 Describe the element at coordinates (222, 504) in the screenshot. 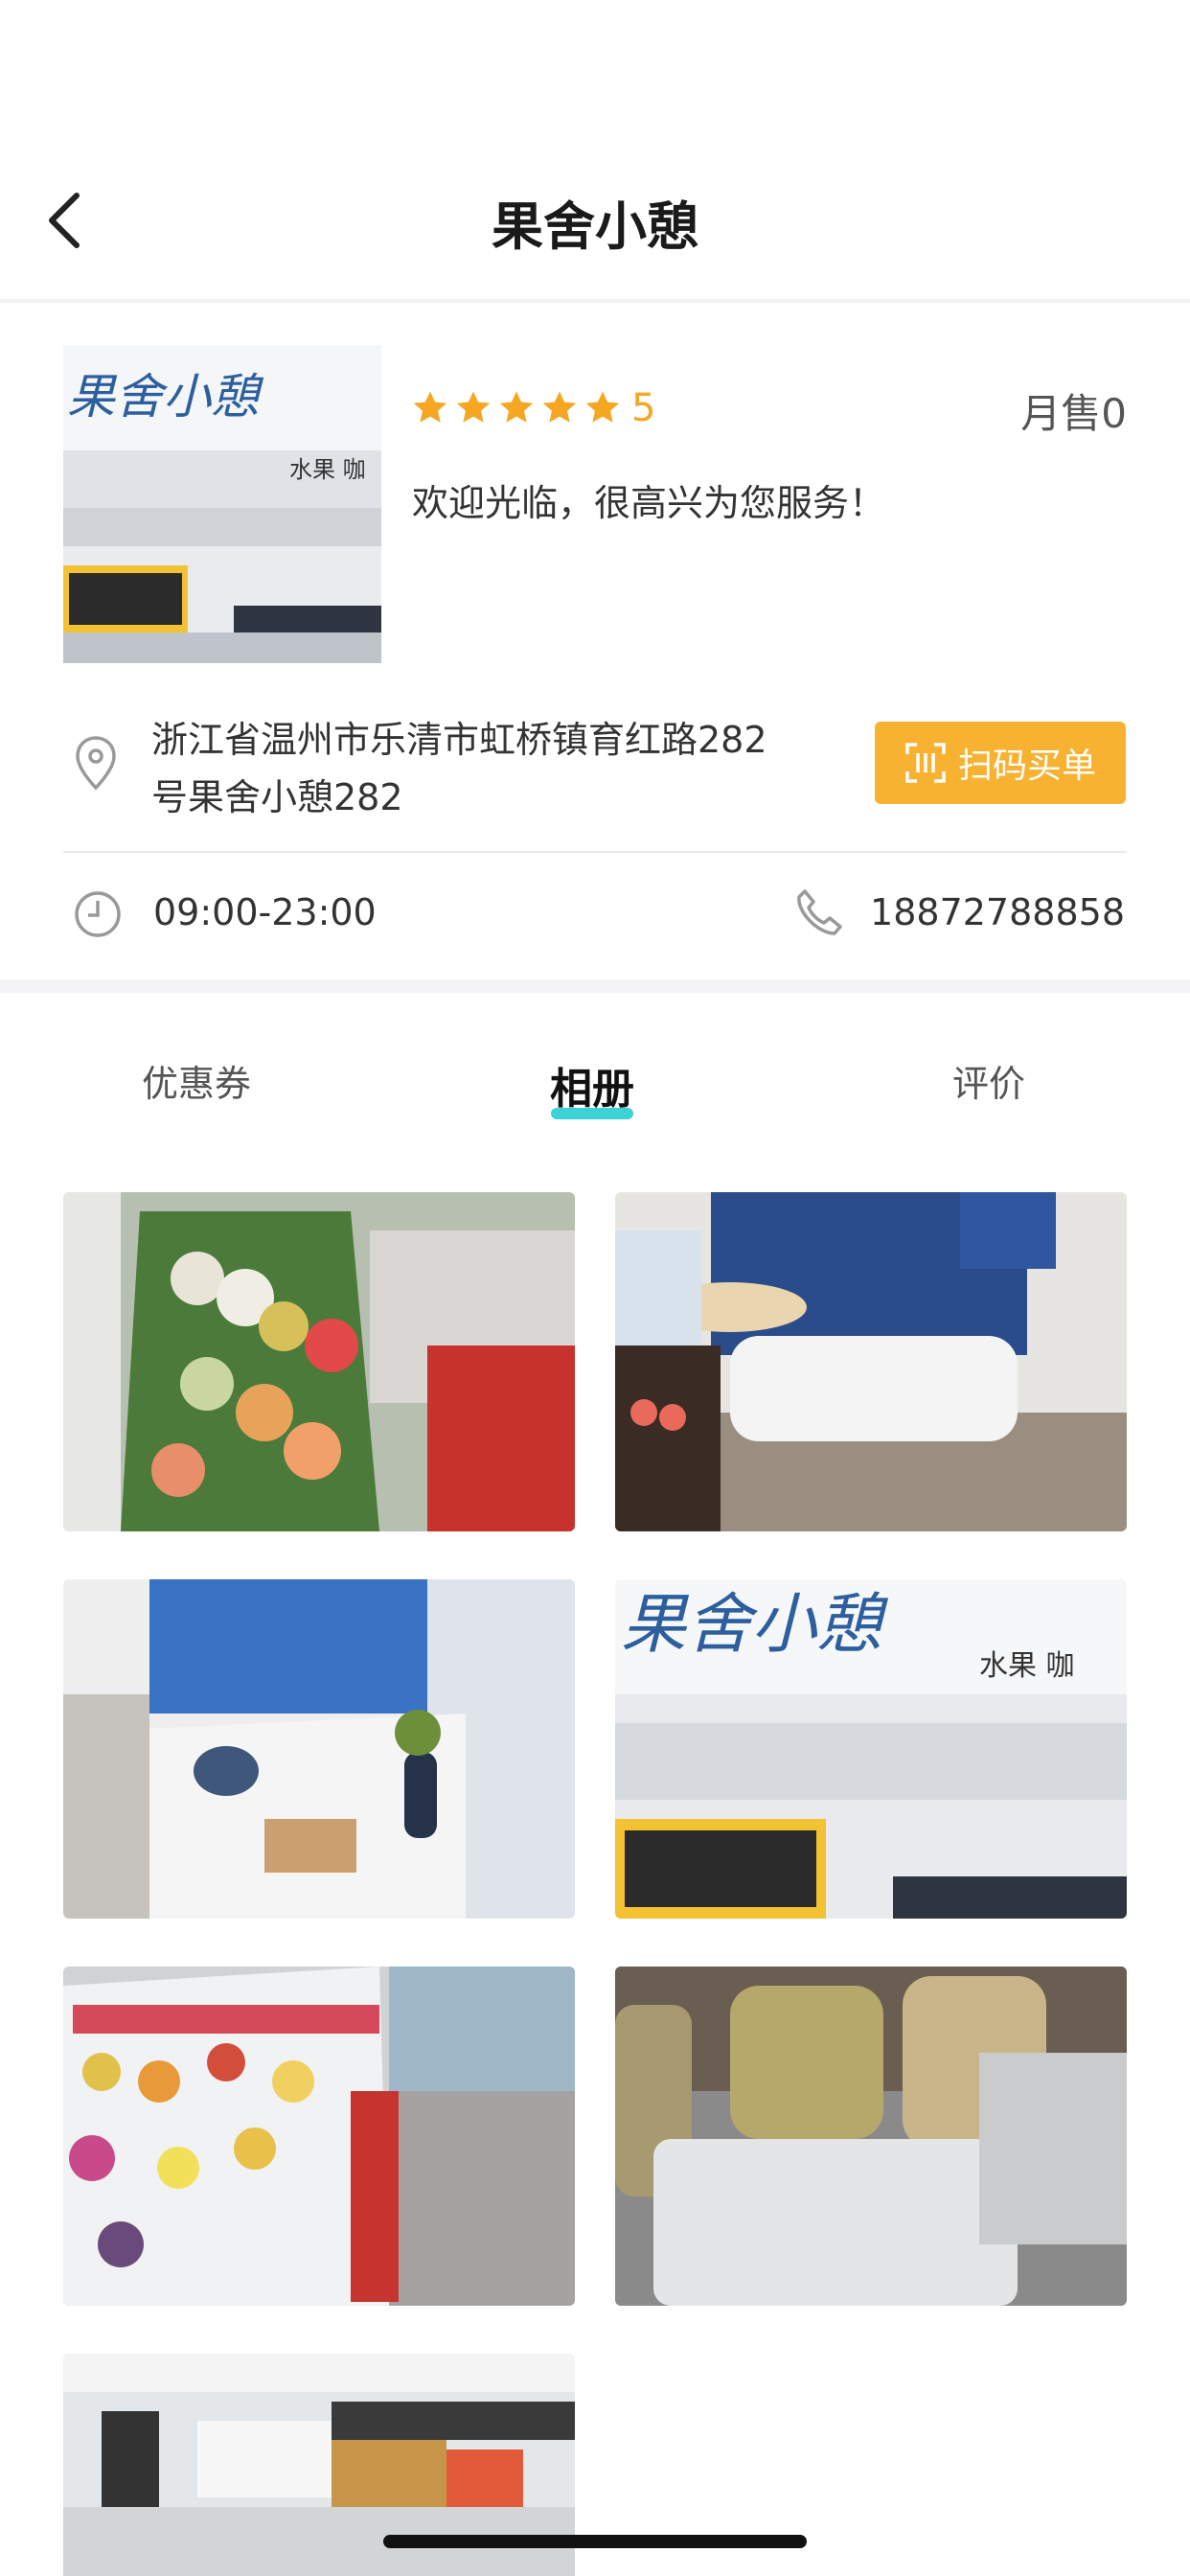

I see `store-front-photo: 果舍小憩 水果 咖` at that location.